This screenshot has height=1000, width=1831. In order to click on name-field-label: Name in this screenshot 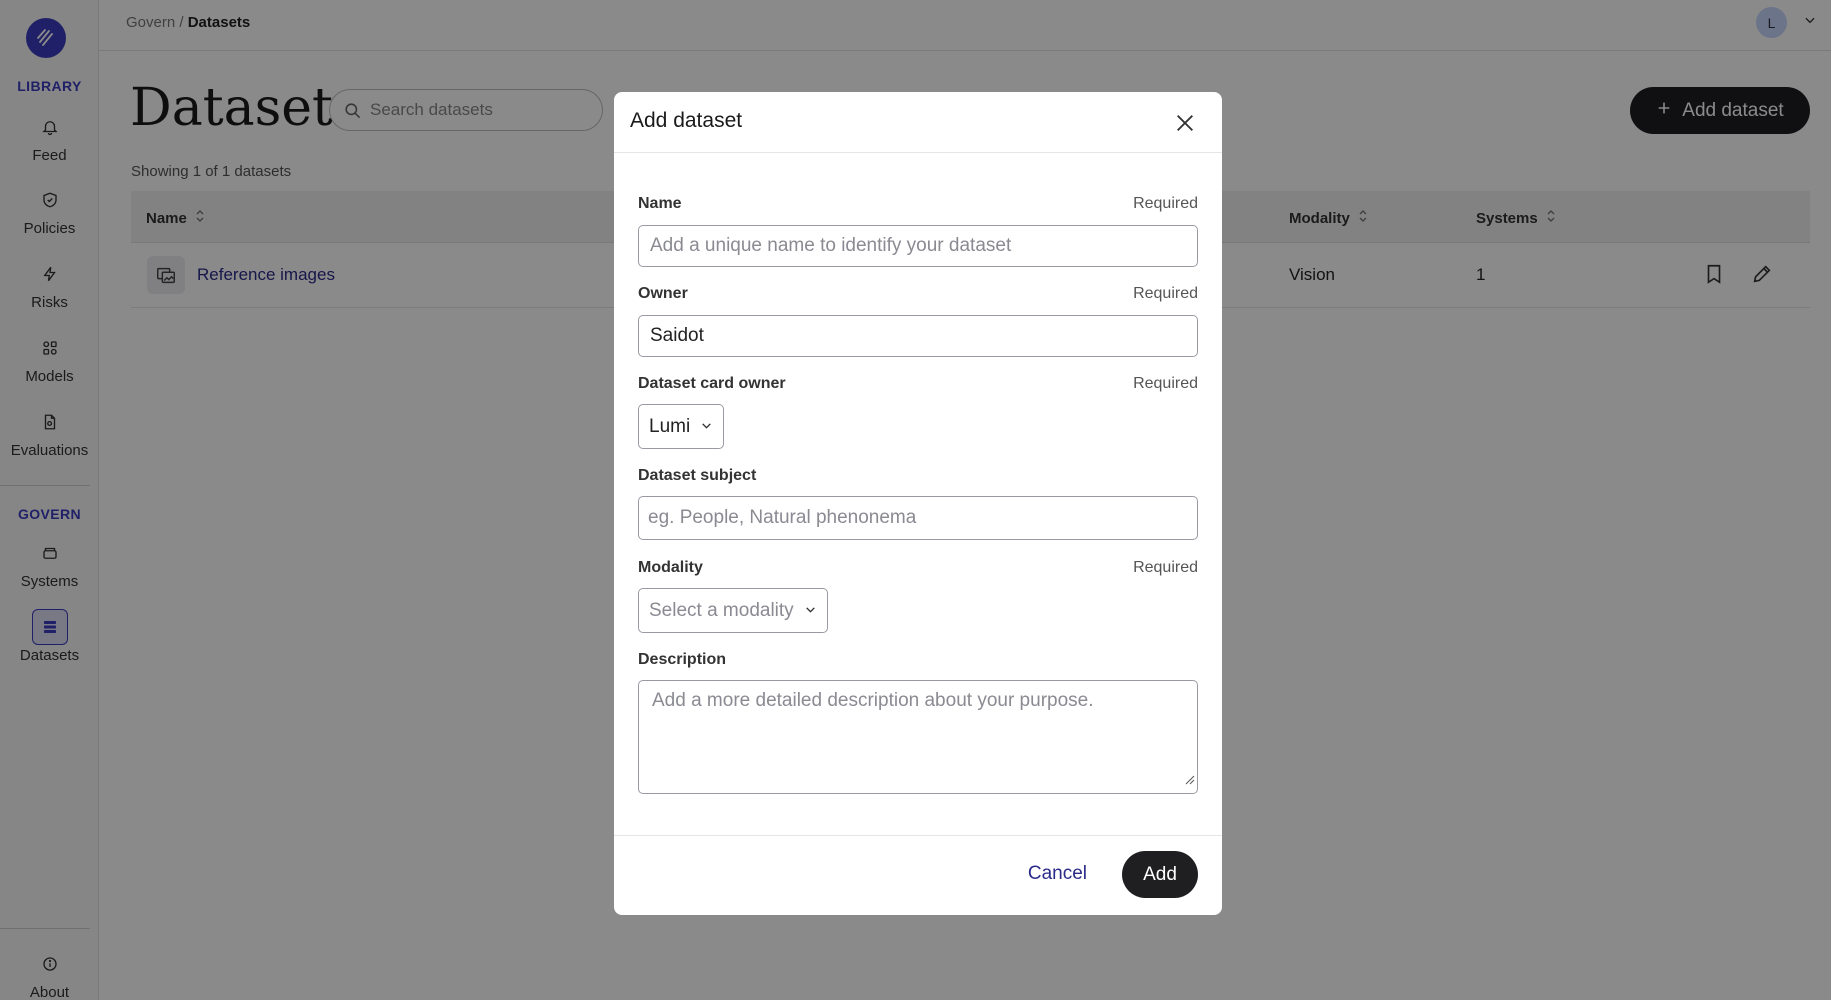, I will do `click(660, 203)`.